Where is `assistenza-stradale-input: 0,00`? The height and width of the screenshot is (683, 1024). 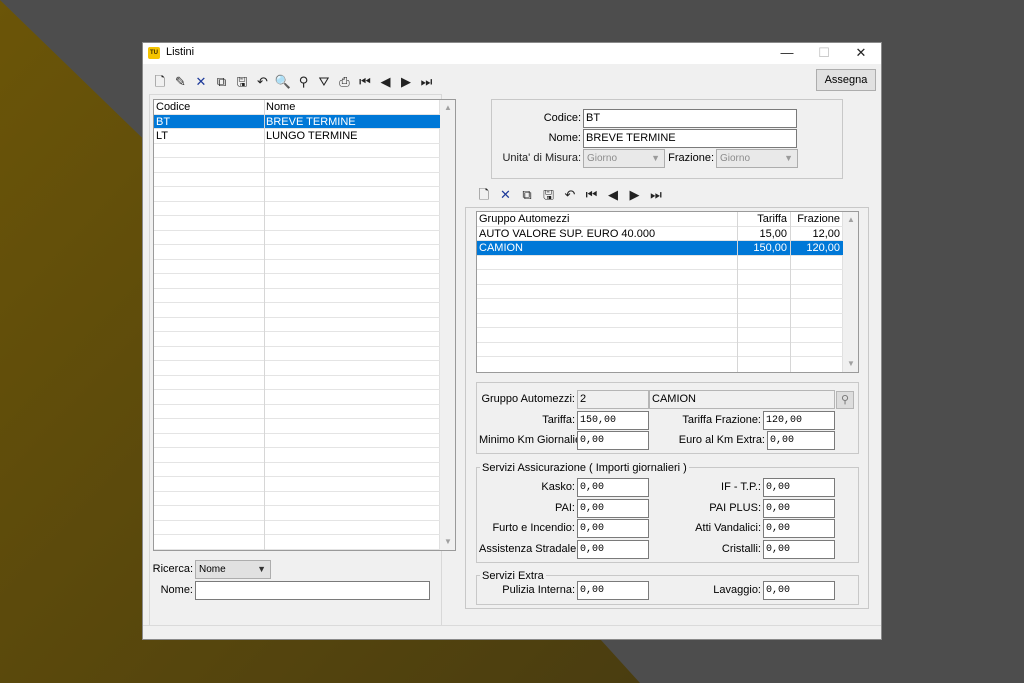
assistenza-stradale-input: 0,00 is located at coordinates (613, 549).